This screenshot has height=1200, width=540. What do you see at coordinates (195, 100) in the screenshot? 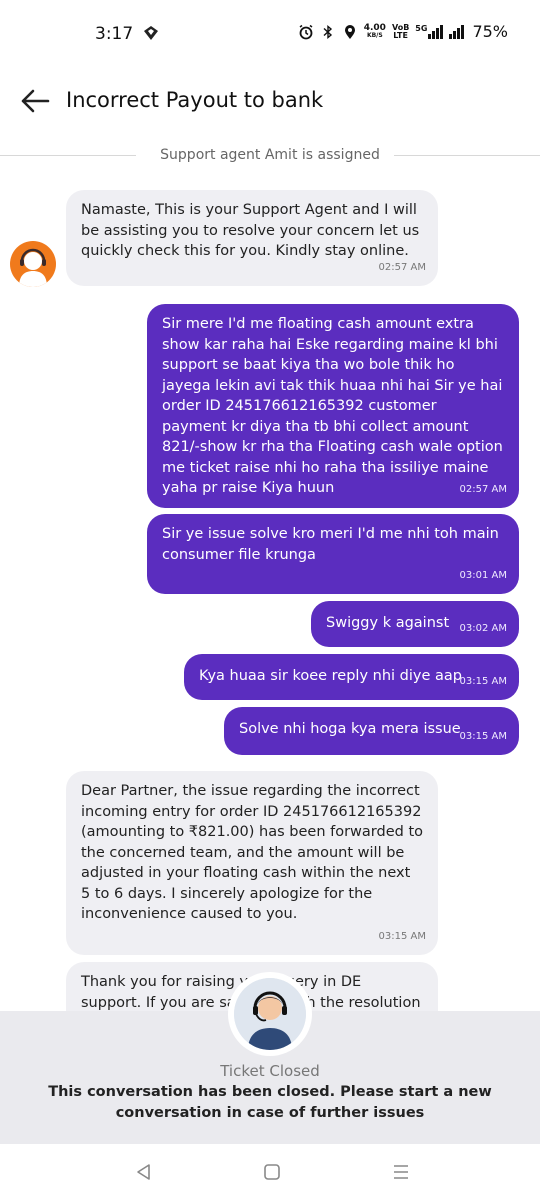
I see `page-title: Incorrect Payout to bank` at bounding box center [195, 100].